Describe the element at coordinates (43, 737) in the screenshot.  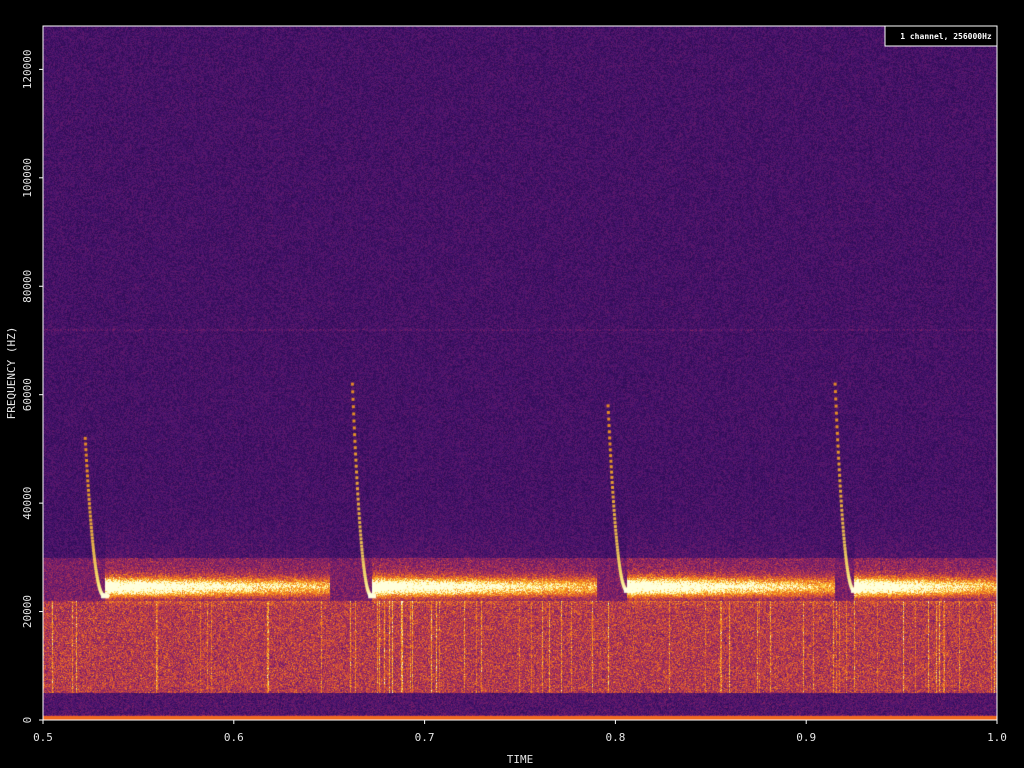
I see `x-tick-label: 0.5` at that location.